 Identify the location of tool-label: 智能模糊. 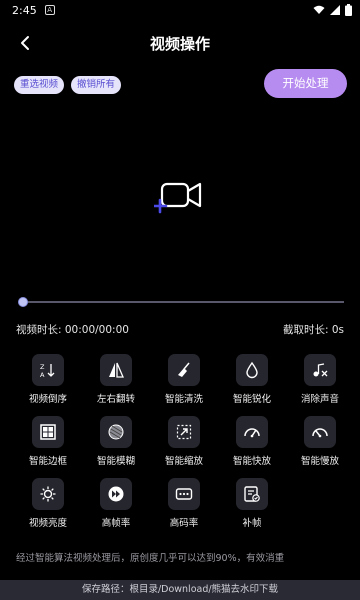
(115, 461).